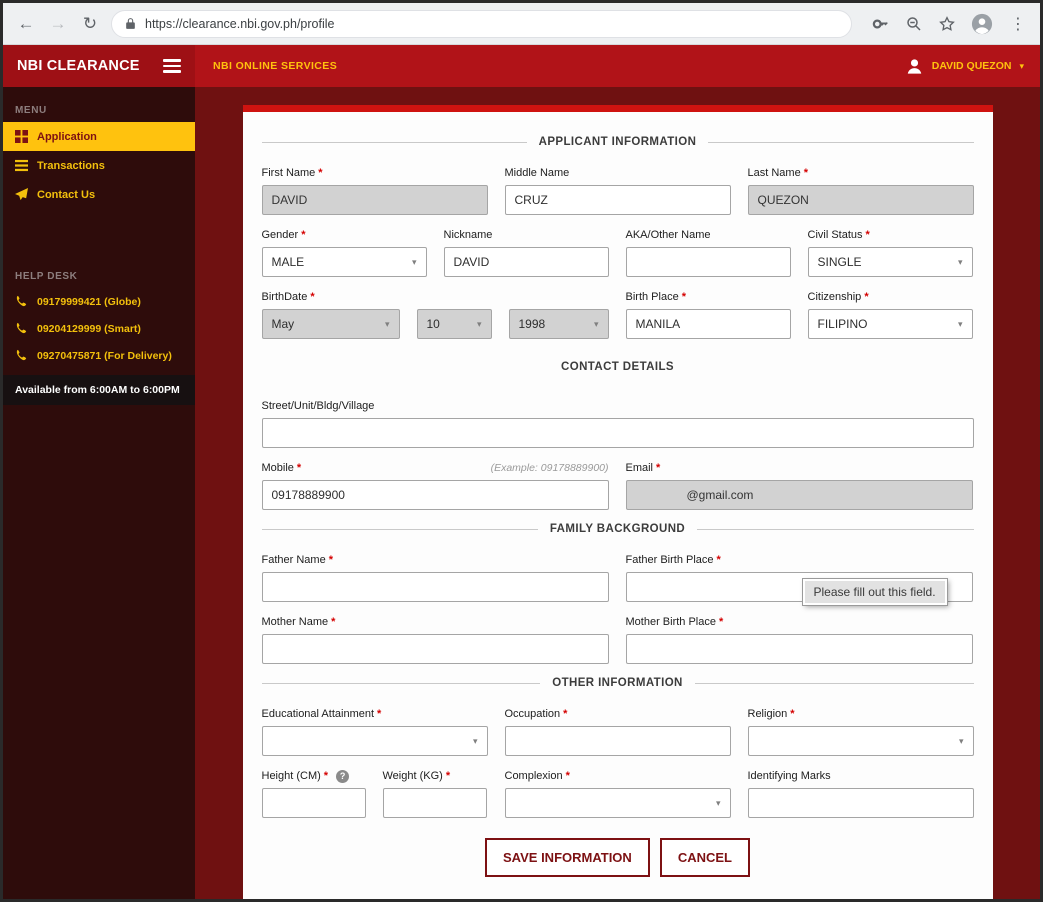 This screenshot has width=1043, height=902. What do you see at coordinates (789, 776) in the screenshot?
I see `identifying-marks-label: Identifying Marks` at bounding box center [789, 776].